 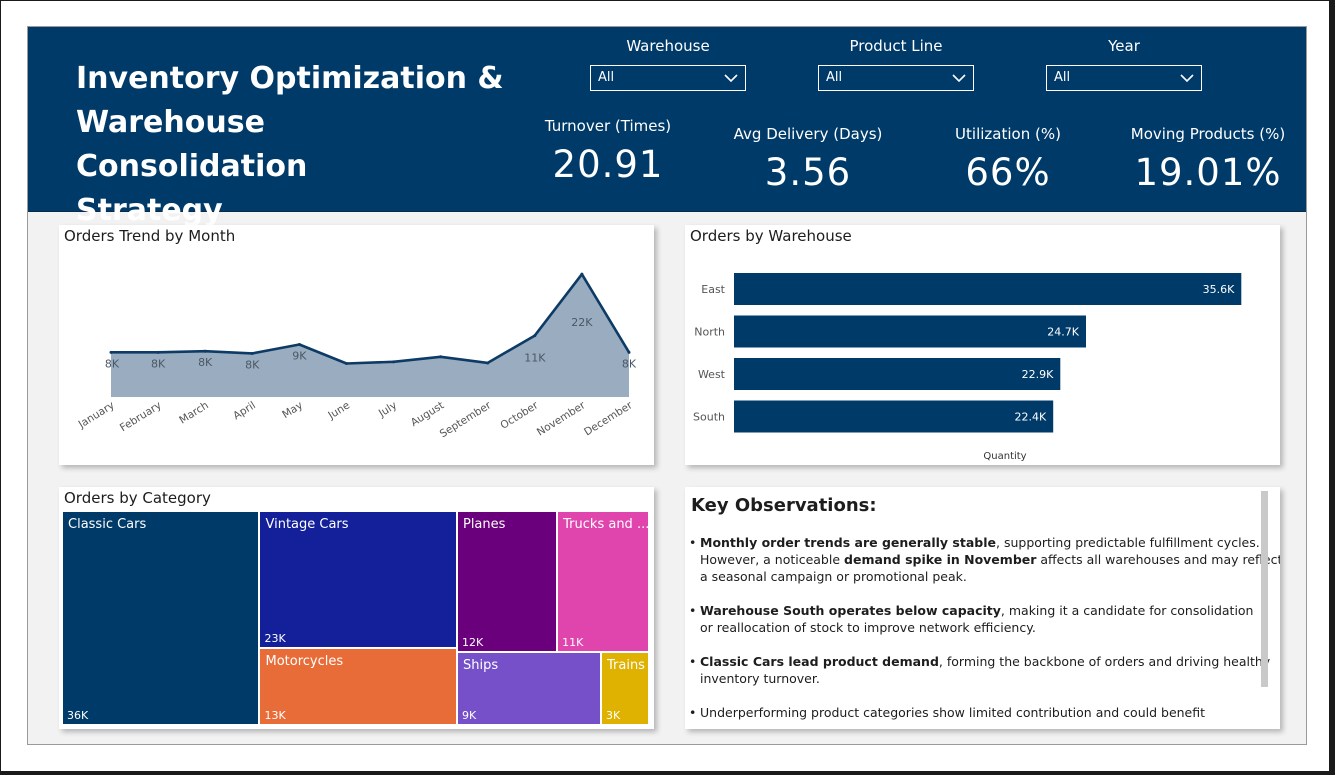 What do you see at coordinates (307, 524) in the screenshot?
I see `treemap-tile-label: Vintage Cars` at bounding box center [307, 524].